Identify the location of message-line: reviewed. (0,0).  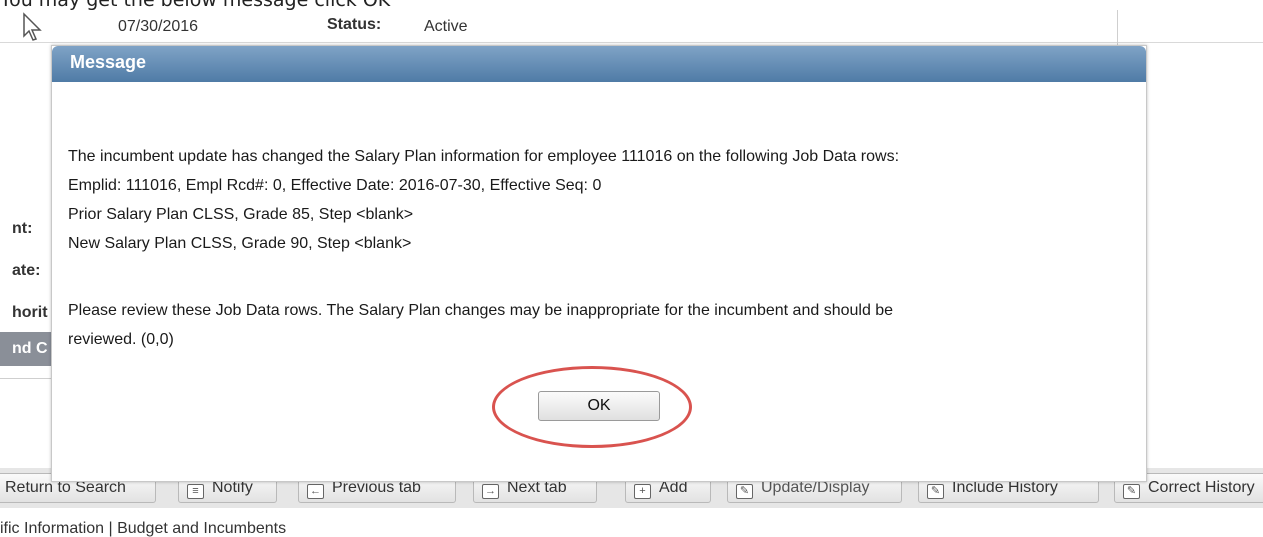
(121, 339).